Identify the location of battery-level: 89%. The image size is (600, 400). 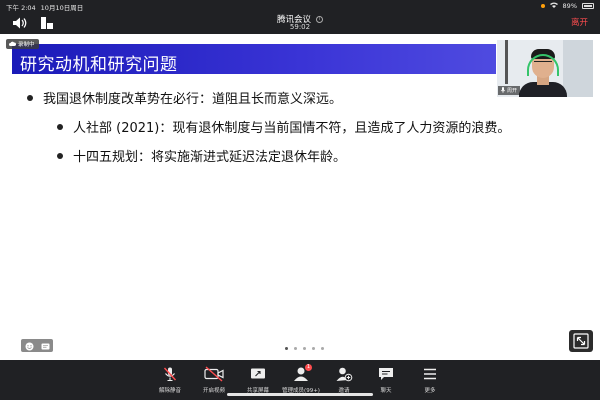
(569, 6).